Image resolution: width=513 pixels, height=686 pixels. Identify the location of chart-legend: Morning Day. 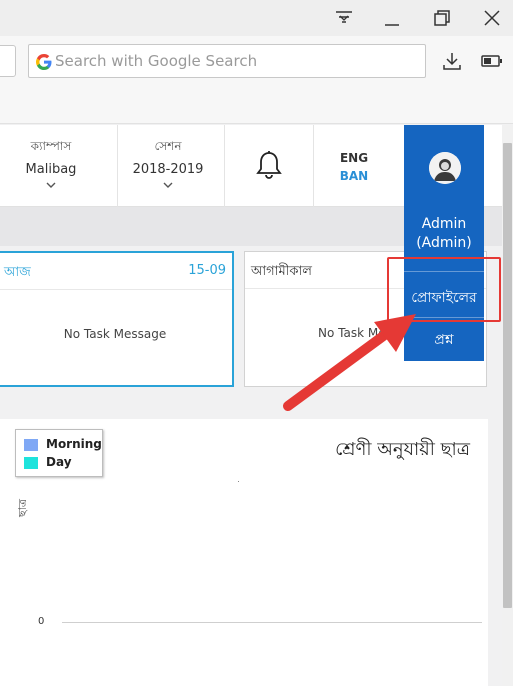
(59, 453).